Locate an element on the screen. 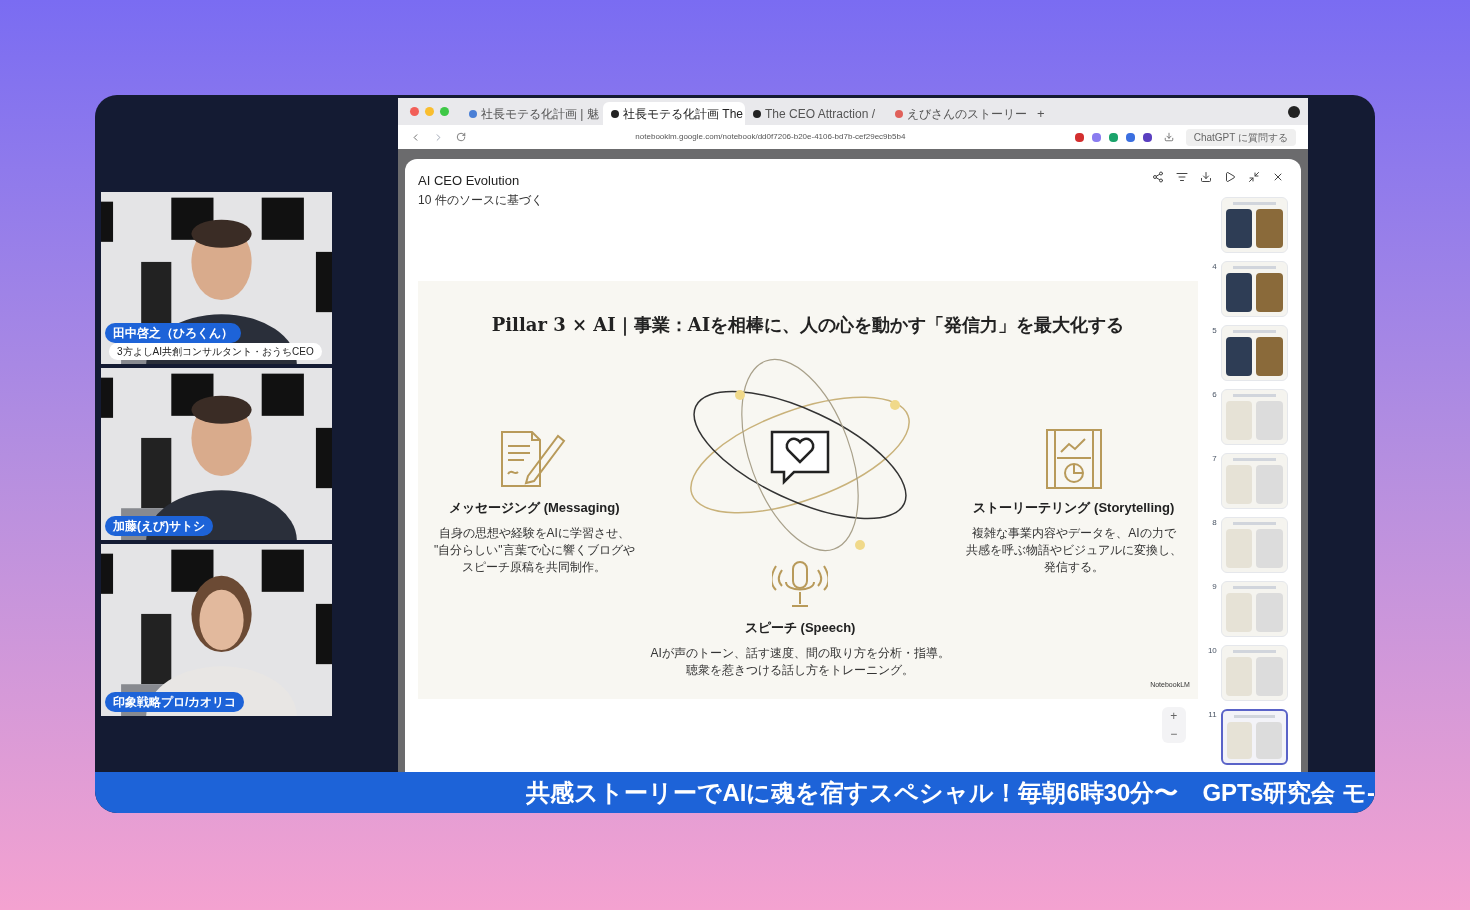  zoom-in-button: + is located at coordinates (1174, 715).